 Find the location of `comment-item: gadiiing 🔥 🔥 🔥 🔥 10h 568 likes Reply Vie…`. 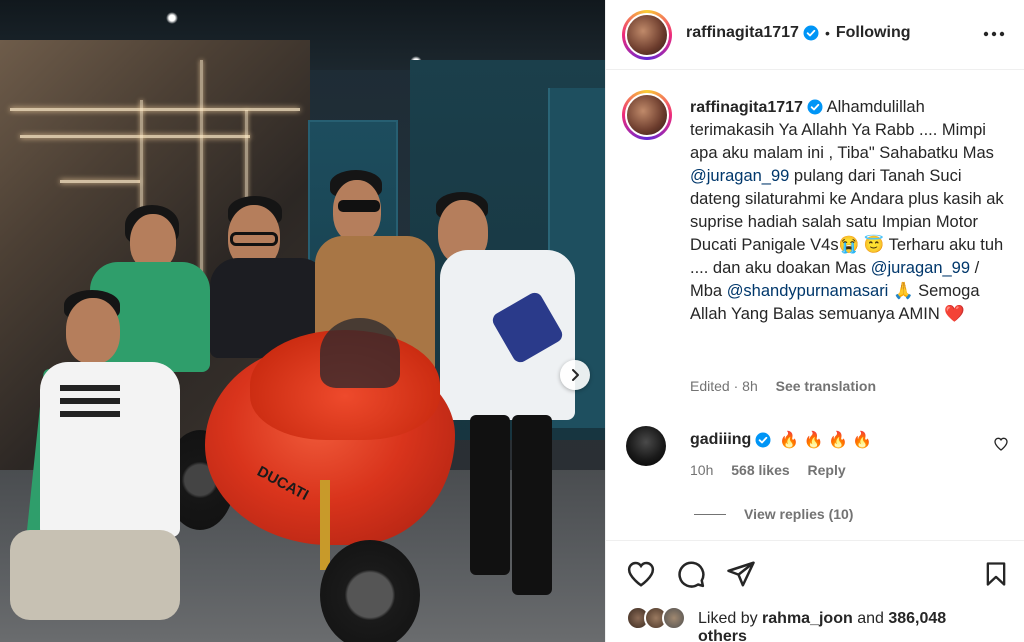

comment-item: gadiiing 🔥 🔥 🔥 🔥 10h 568 likes Reply Vie… is located at coordinates (819, 471).